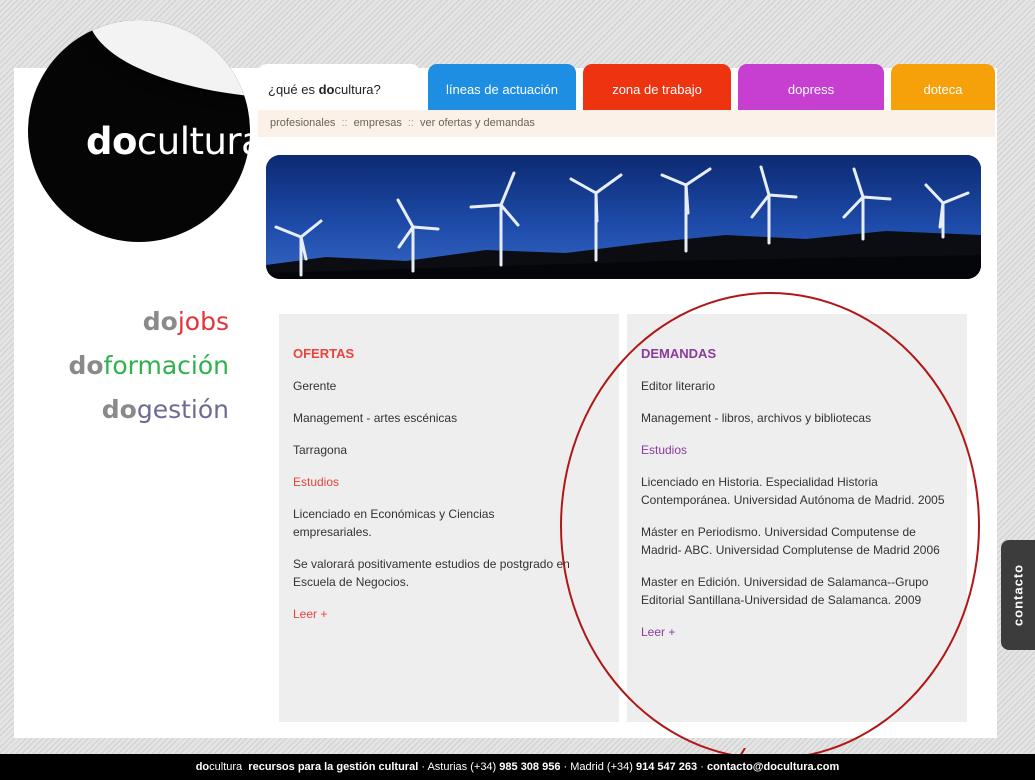 The image size is (1035, 780). I want to click on side-menu: dojobs doformación dogestión, so click(148, 366).